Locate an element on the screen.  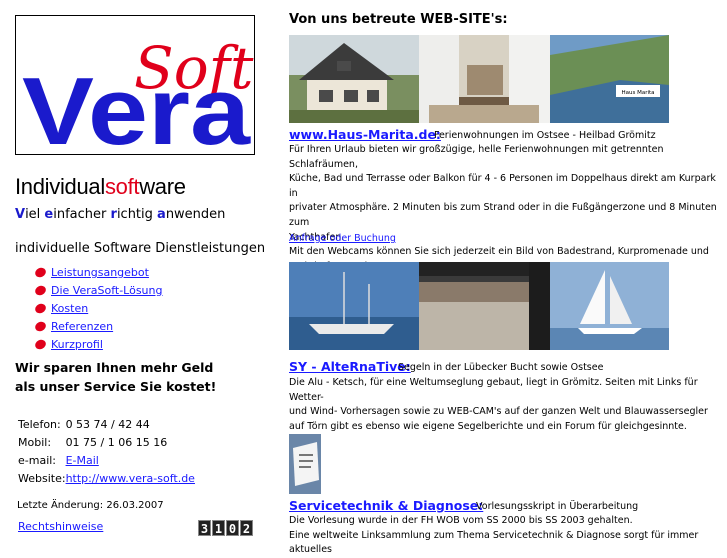
servicetechnik-subtitle: Vorlesungsskript in Überarbeitung is located at coordinates (557, 506).